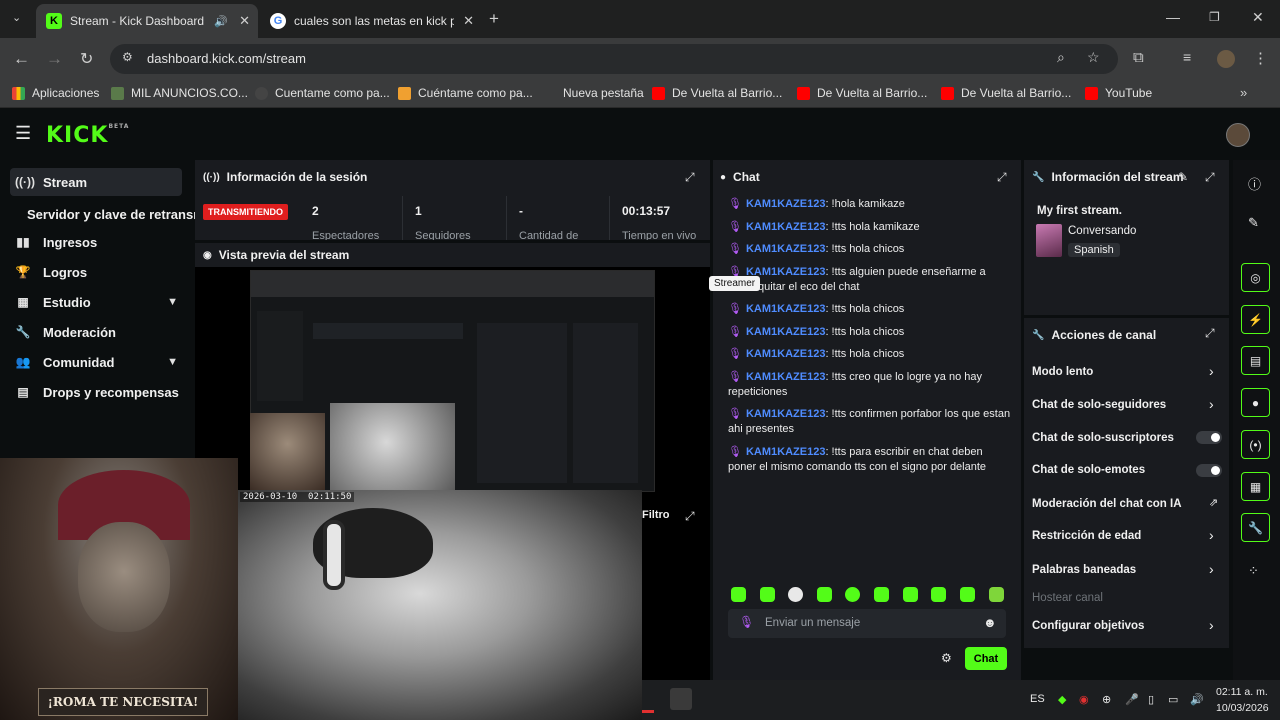  I want to click on toggle-solo-suscriptores, so click(1209, 437).